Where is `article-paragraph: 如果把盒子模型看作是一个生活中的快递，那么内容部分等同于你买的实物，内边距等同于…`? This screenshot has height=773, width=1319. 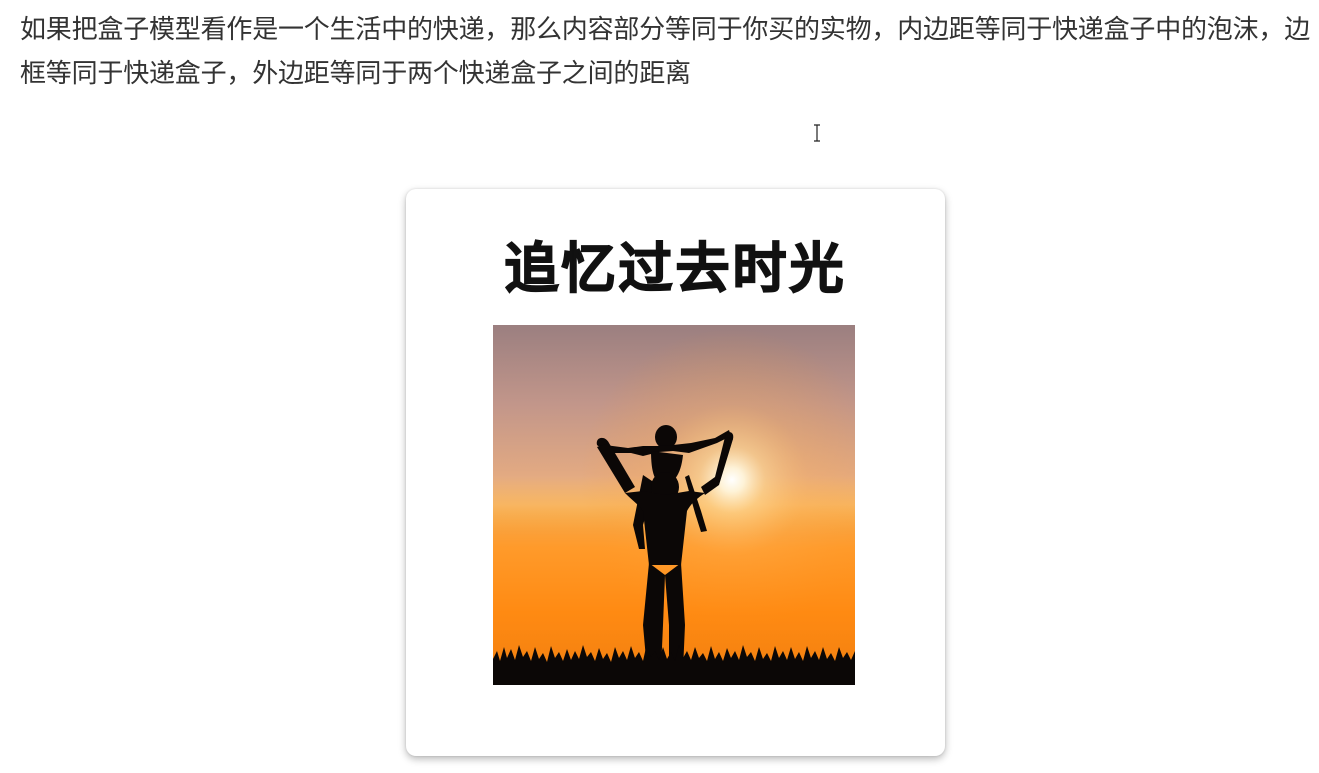 article-paragraph: 如果把盒子模型看作是一个生活中的快递，那么内容部分等同于你买的实物，内边距等同于… is located at coordinates (665, 52).